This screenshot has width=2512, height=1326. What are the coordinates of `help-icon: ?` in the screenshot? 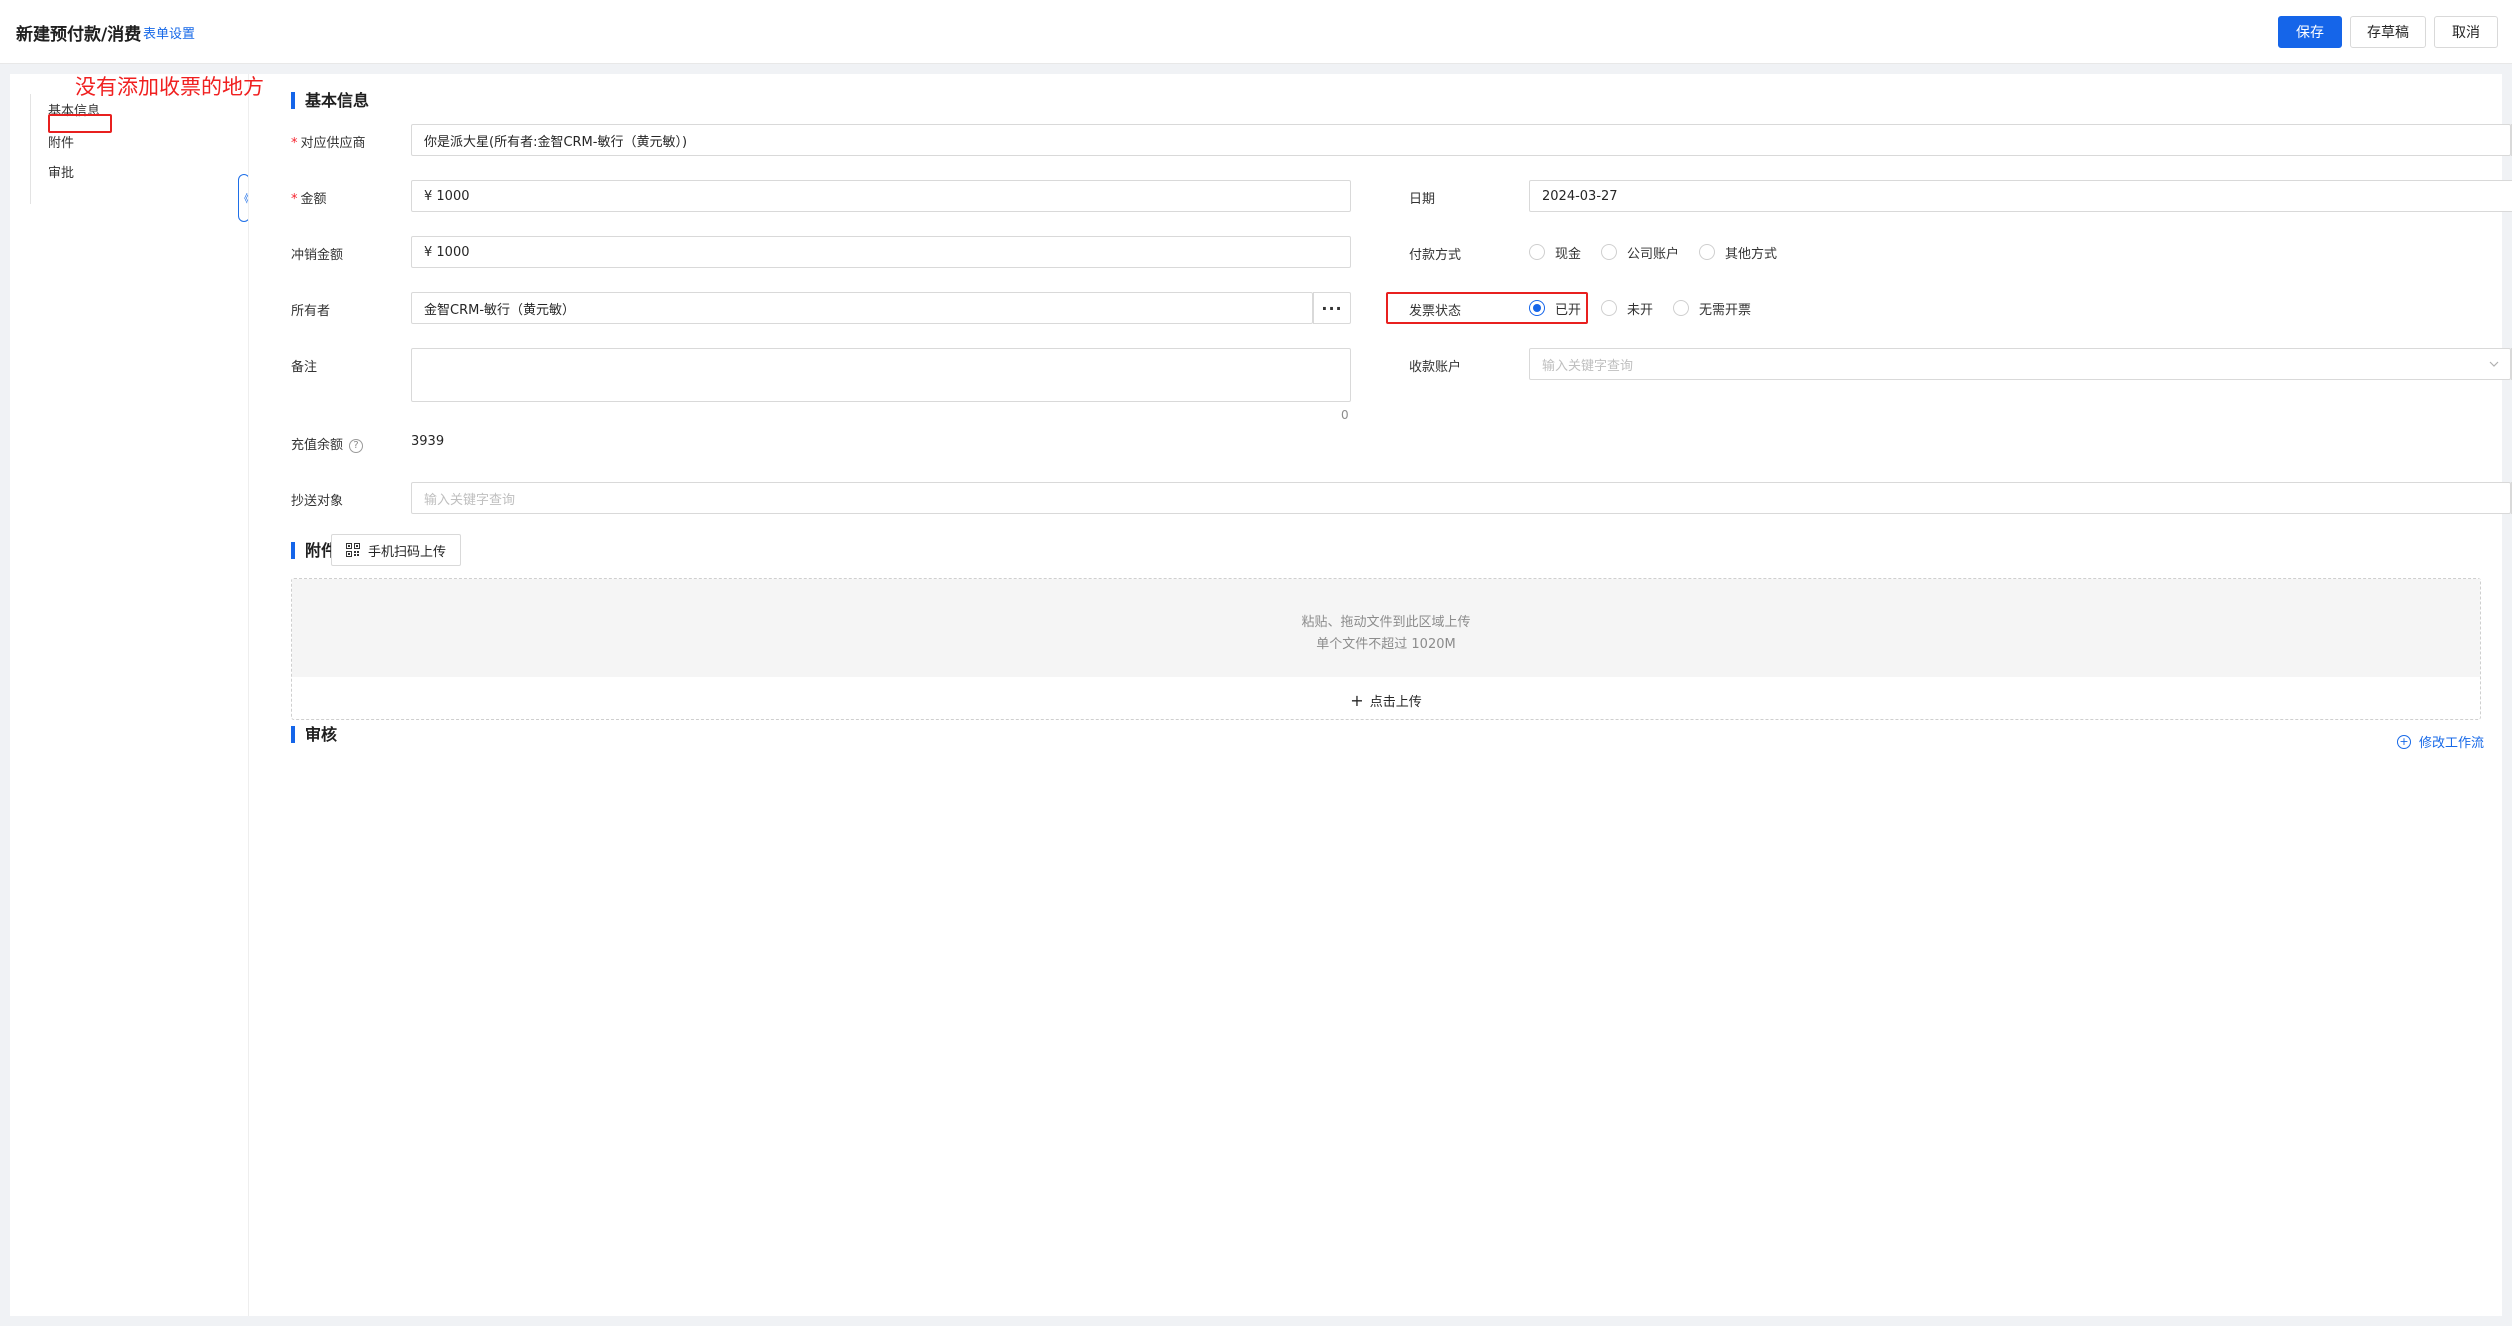 It's located at (356, 445).